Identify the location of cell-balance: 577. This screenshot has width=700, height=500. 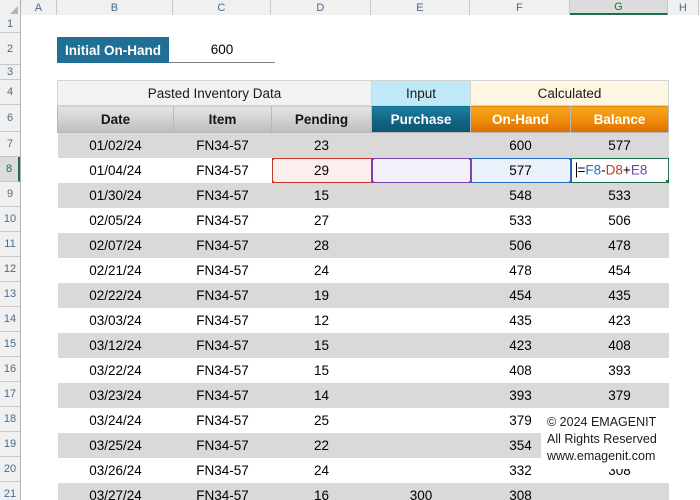
(619, 145).